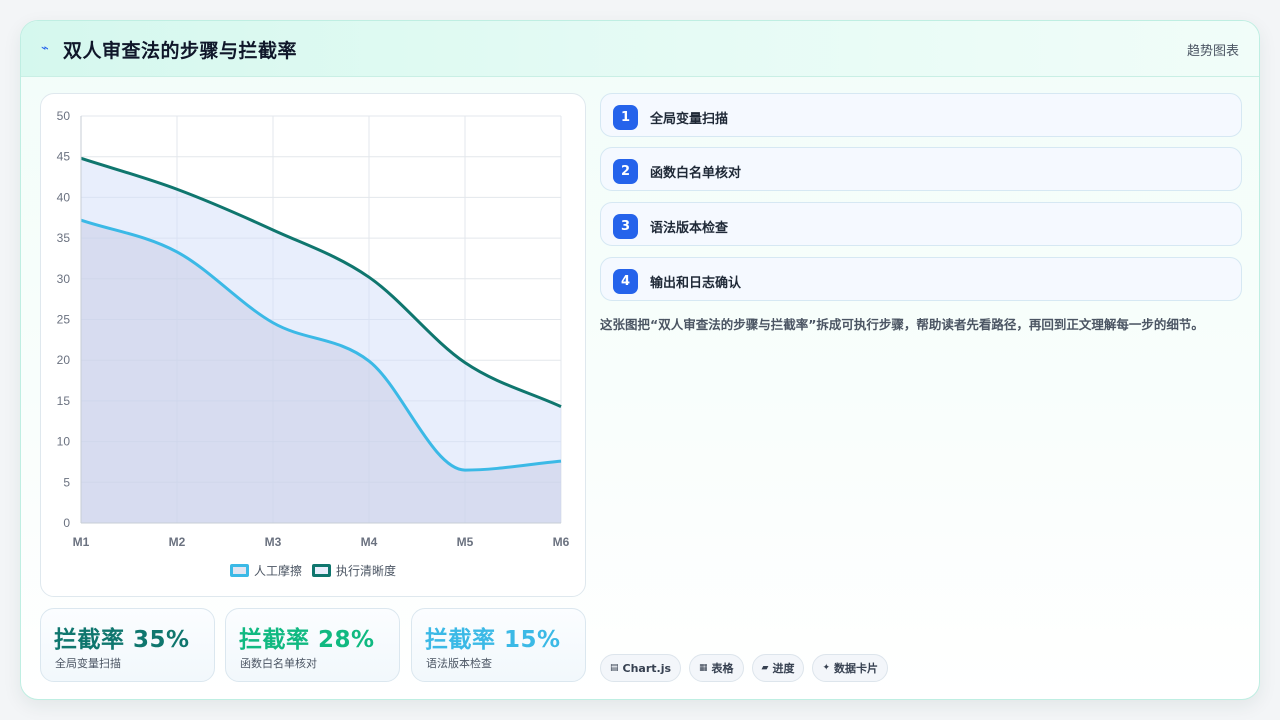 The height and width of the screenshot is (720, 1280). I want to click on card-icon: ✦, so click(826, 668).